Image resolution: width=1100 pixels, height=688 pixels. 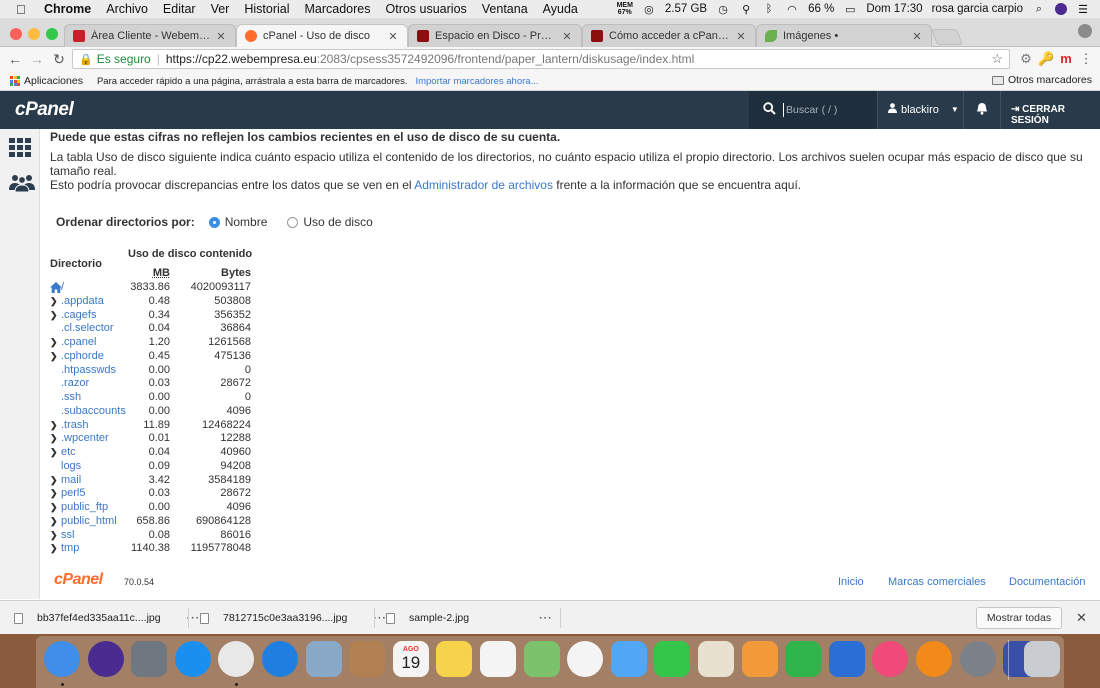 I want to click on download-item: sample-2.jpg ···, so click(x=469, y=618).